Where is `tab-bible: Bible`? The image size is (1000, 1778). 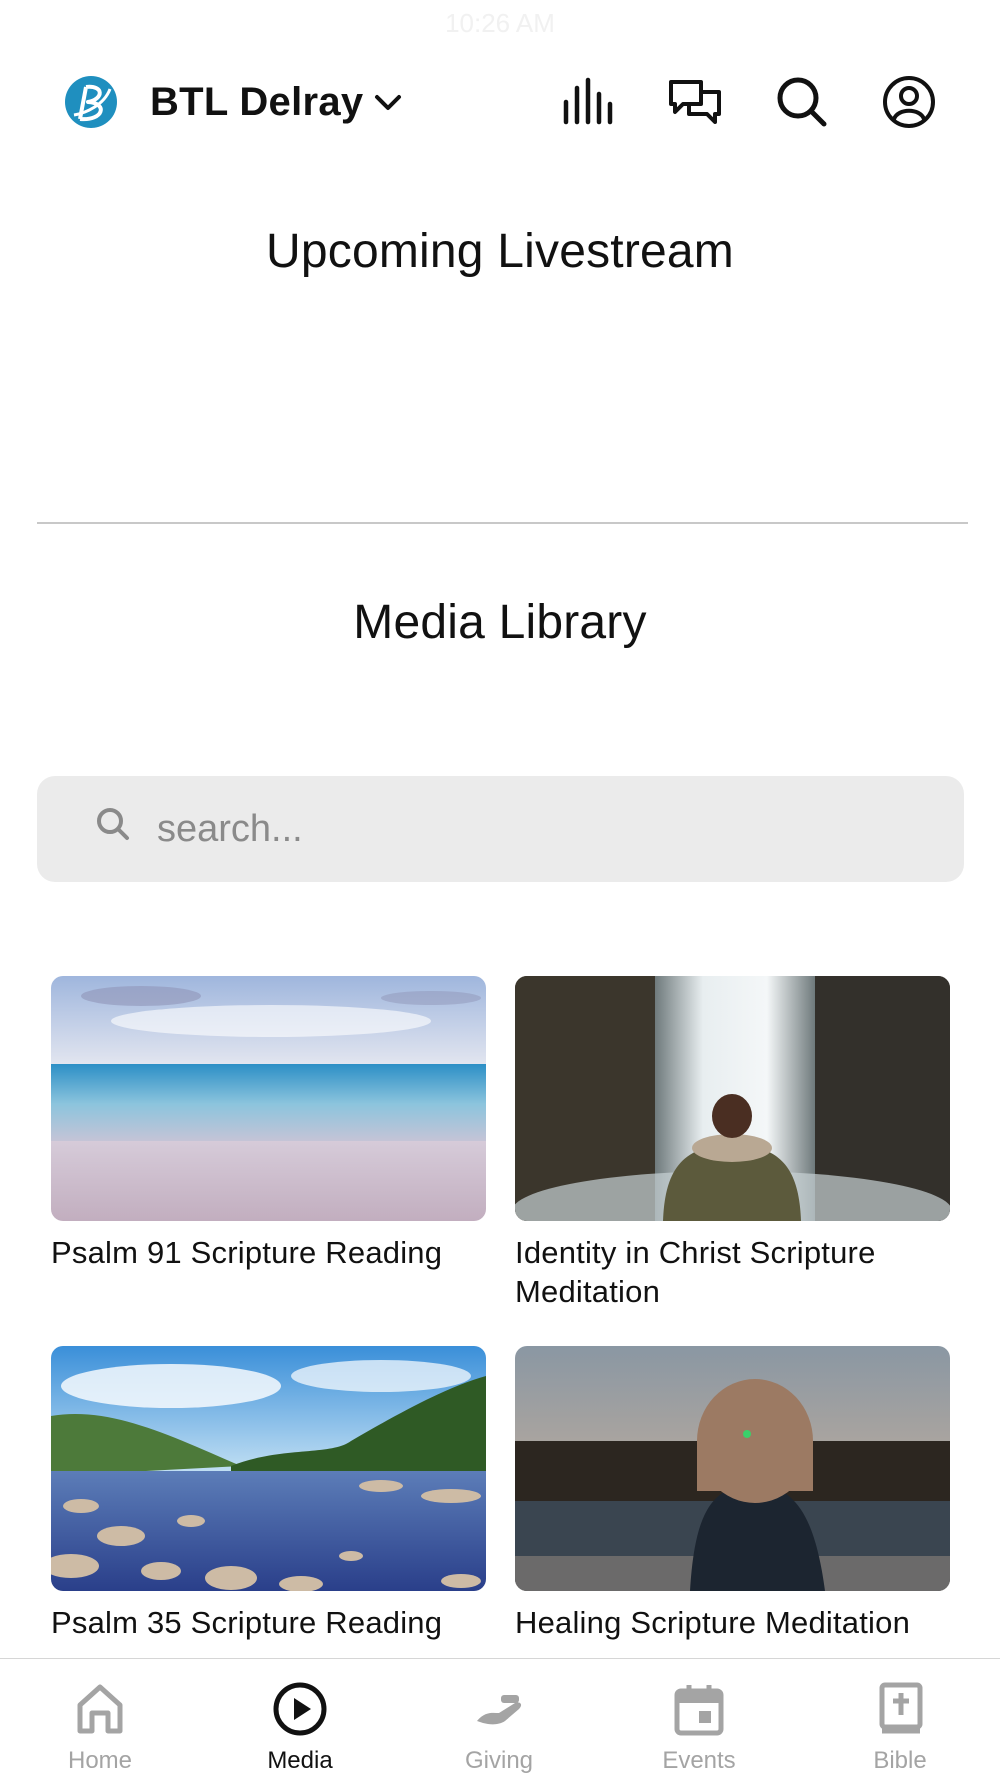 tab-bible: Bible is located at coordinates (900, 1728).